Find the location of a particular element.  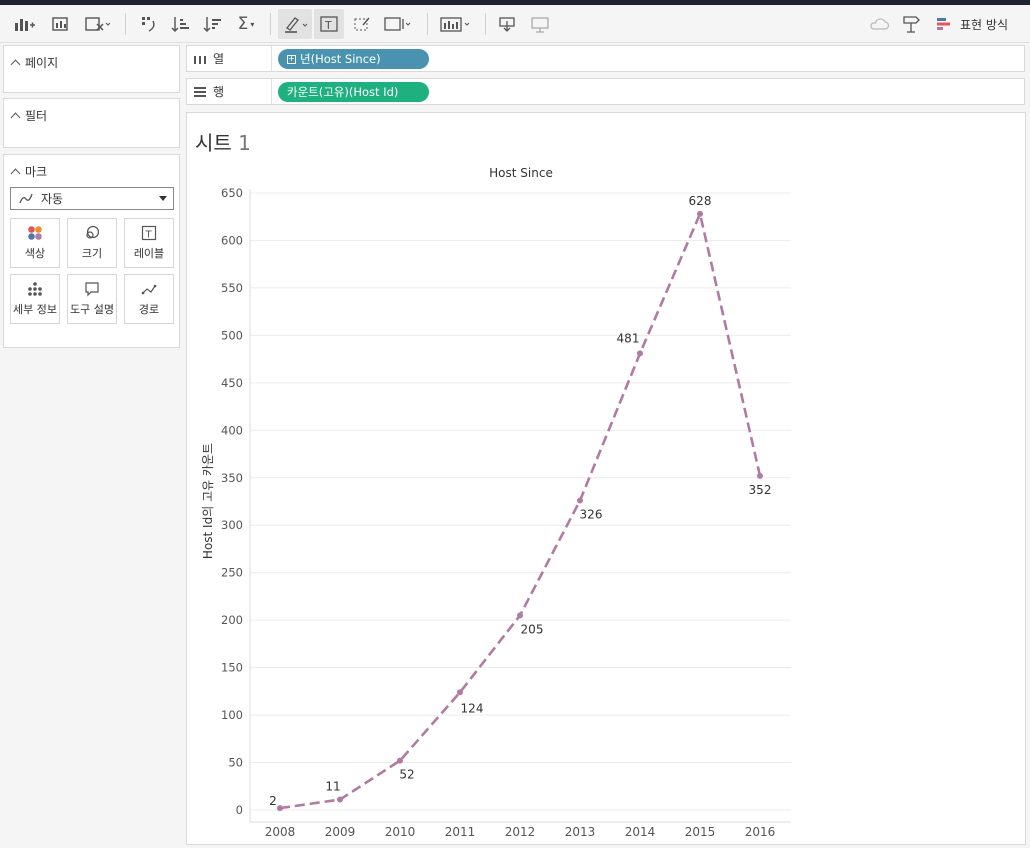

mark-card-label: 레이블 is located at coordinates (149, 253).